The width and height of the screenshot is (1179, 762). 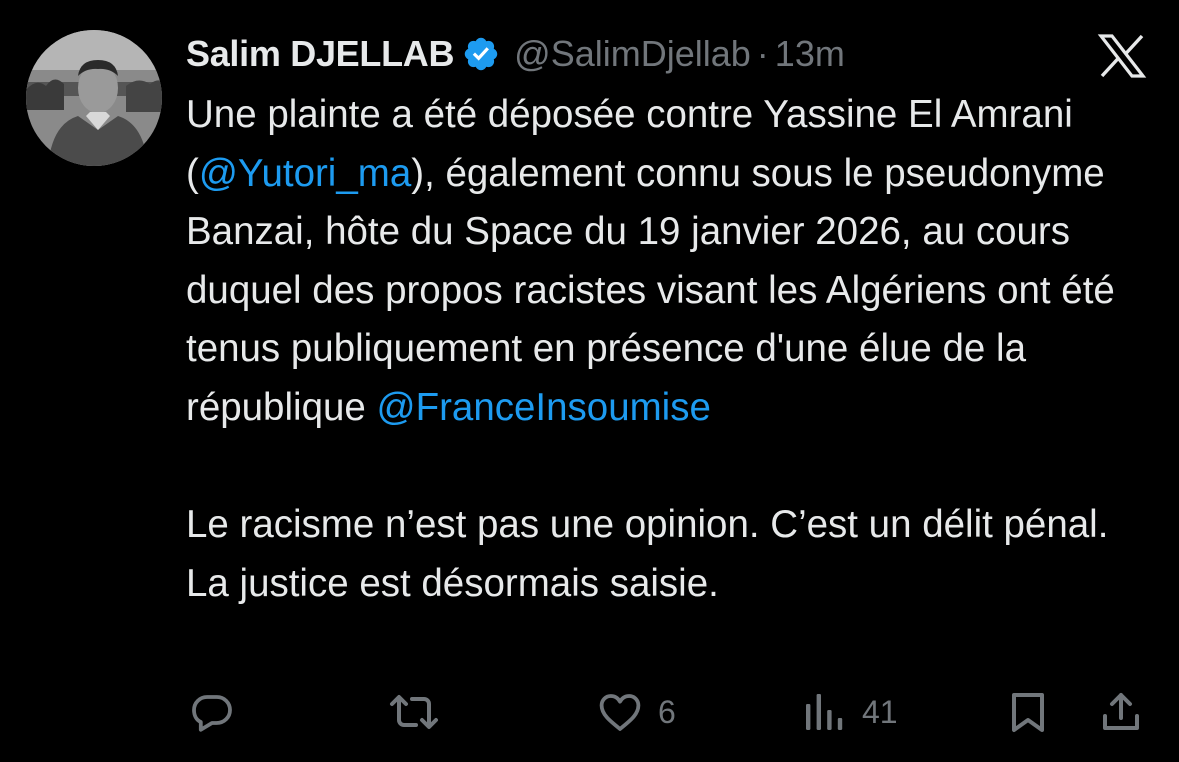 I want to click on action-bar: 6 41, so click(x=589, y=712).